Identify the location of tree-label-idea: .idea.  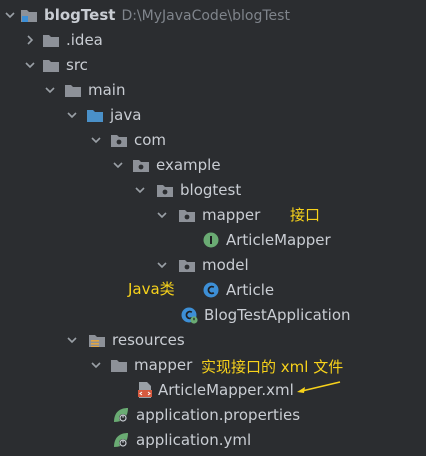
(84, 40).